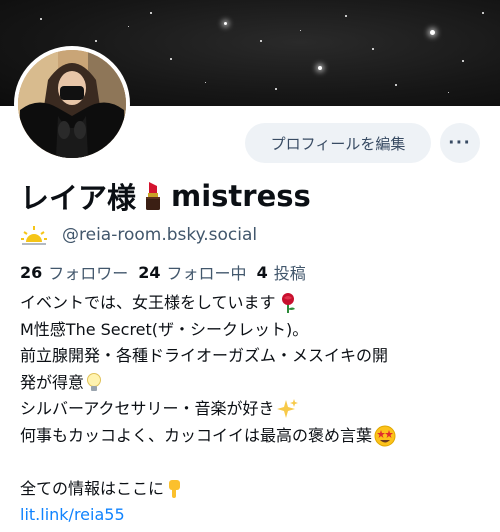 The image size is (500, 532). Describe the element at coordinates (149, 272) in the screenshot. I see `following-count: 24` at that location.